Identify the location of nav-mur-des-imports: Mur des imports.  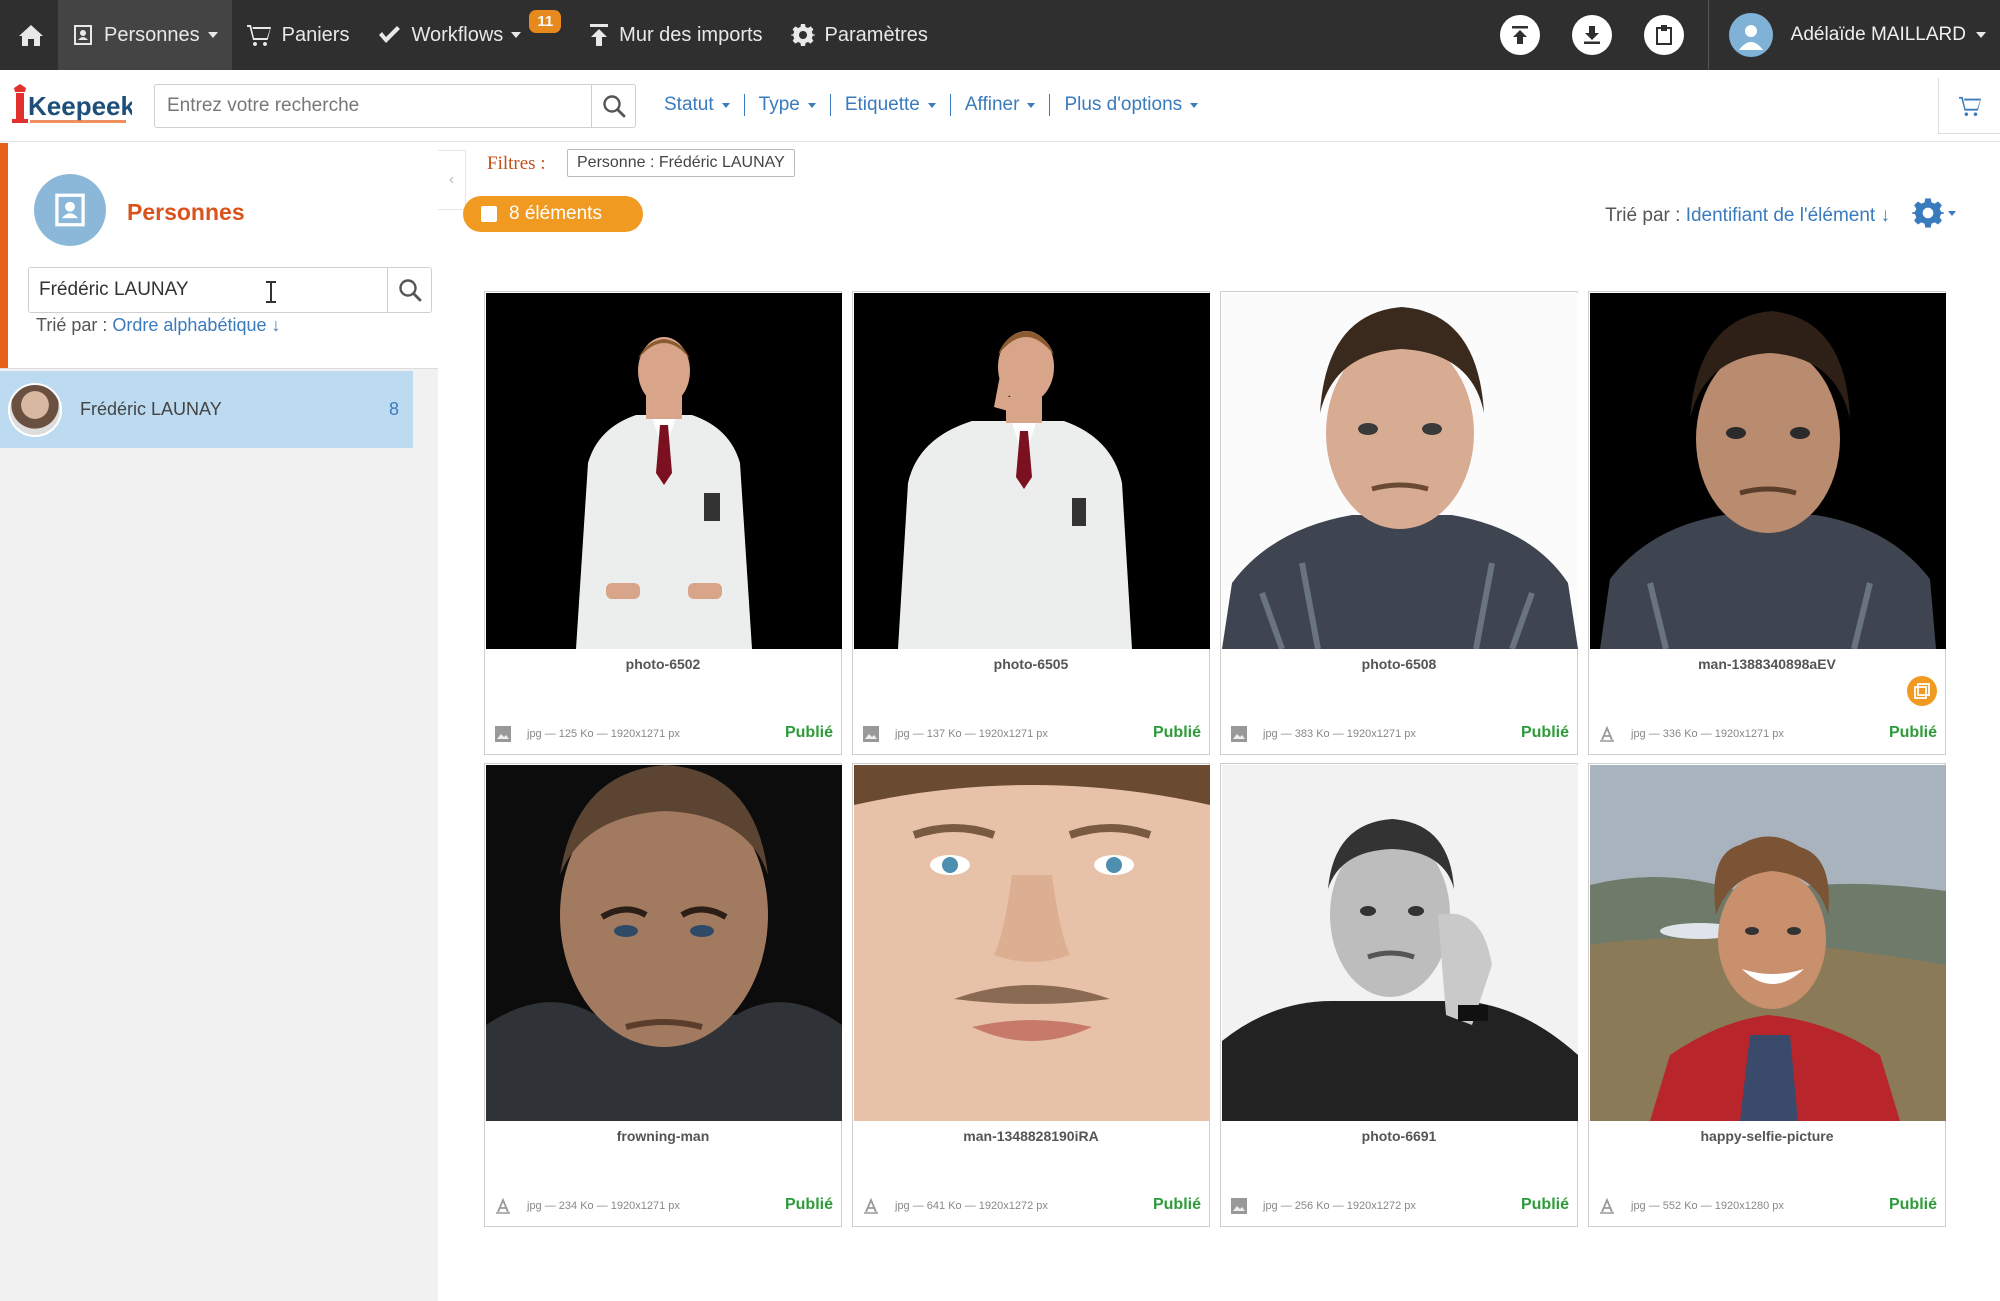
(675, 35).